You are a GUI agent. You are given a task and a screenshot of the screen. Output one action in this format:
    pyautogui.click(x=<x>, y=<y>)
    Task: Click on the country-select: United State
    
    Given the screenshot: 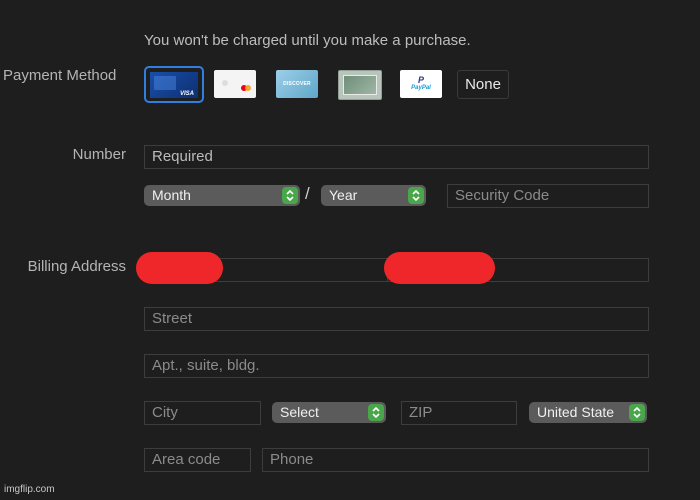 What is the action you would take?
    pyautogui.click(x=588, y=412)
    